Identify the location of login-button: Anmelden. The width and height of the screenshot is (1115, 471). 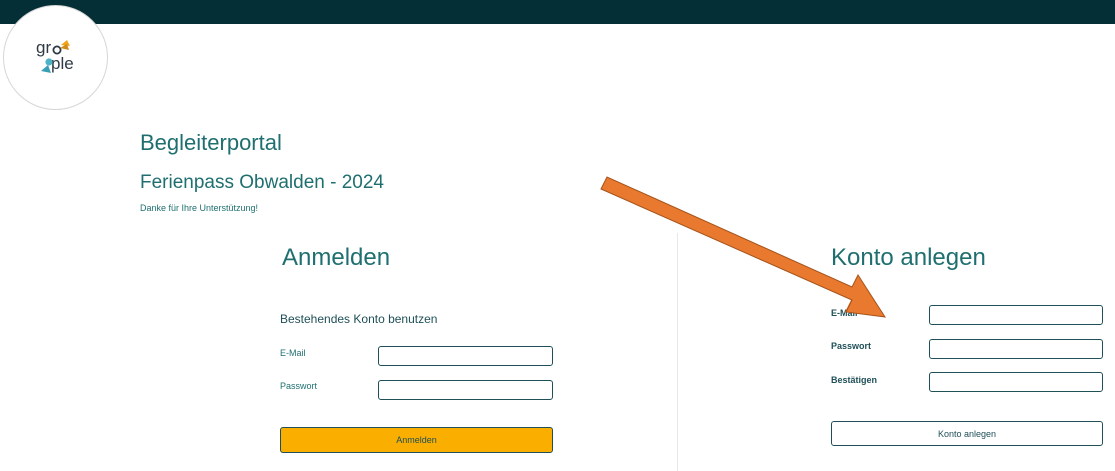
(416, 440).